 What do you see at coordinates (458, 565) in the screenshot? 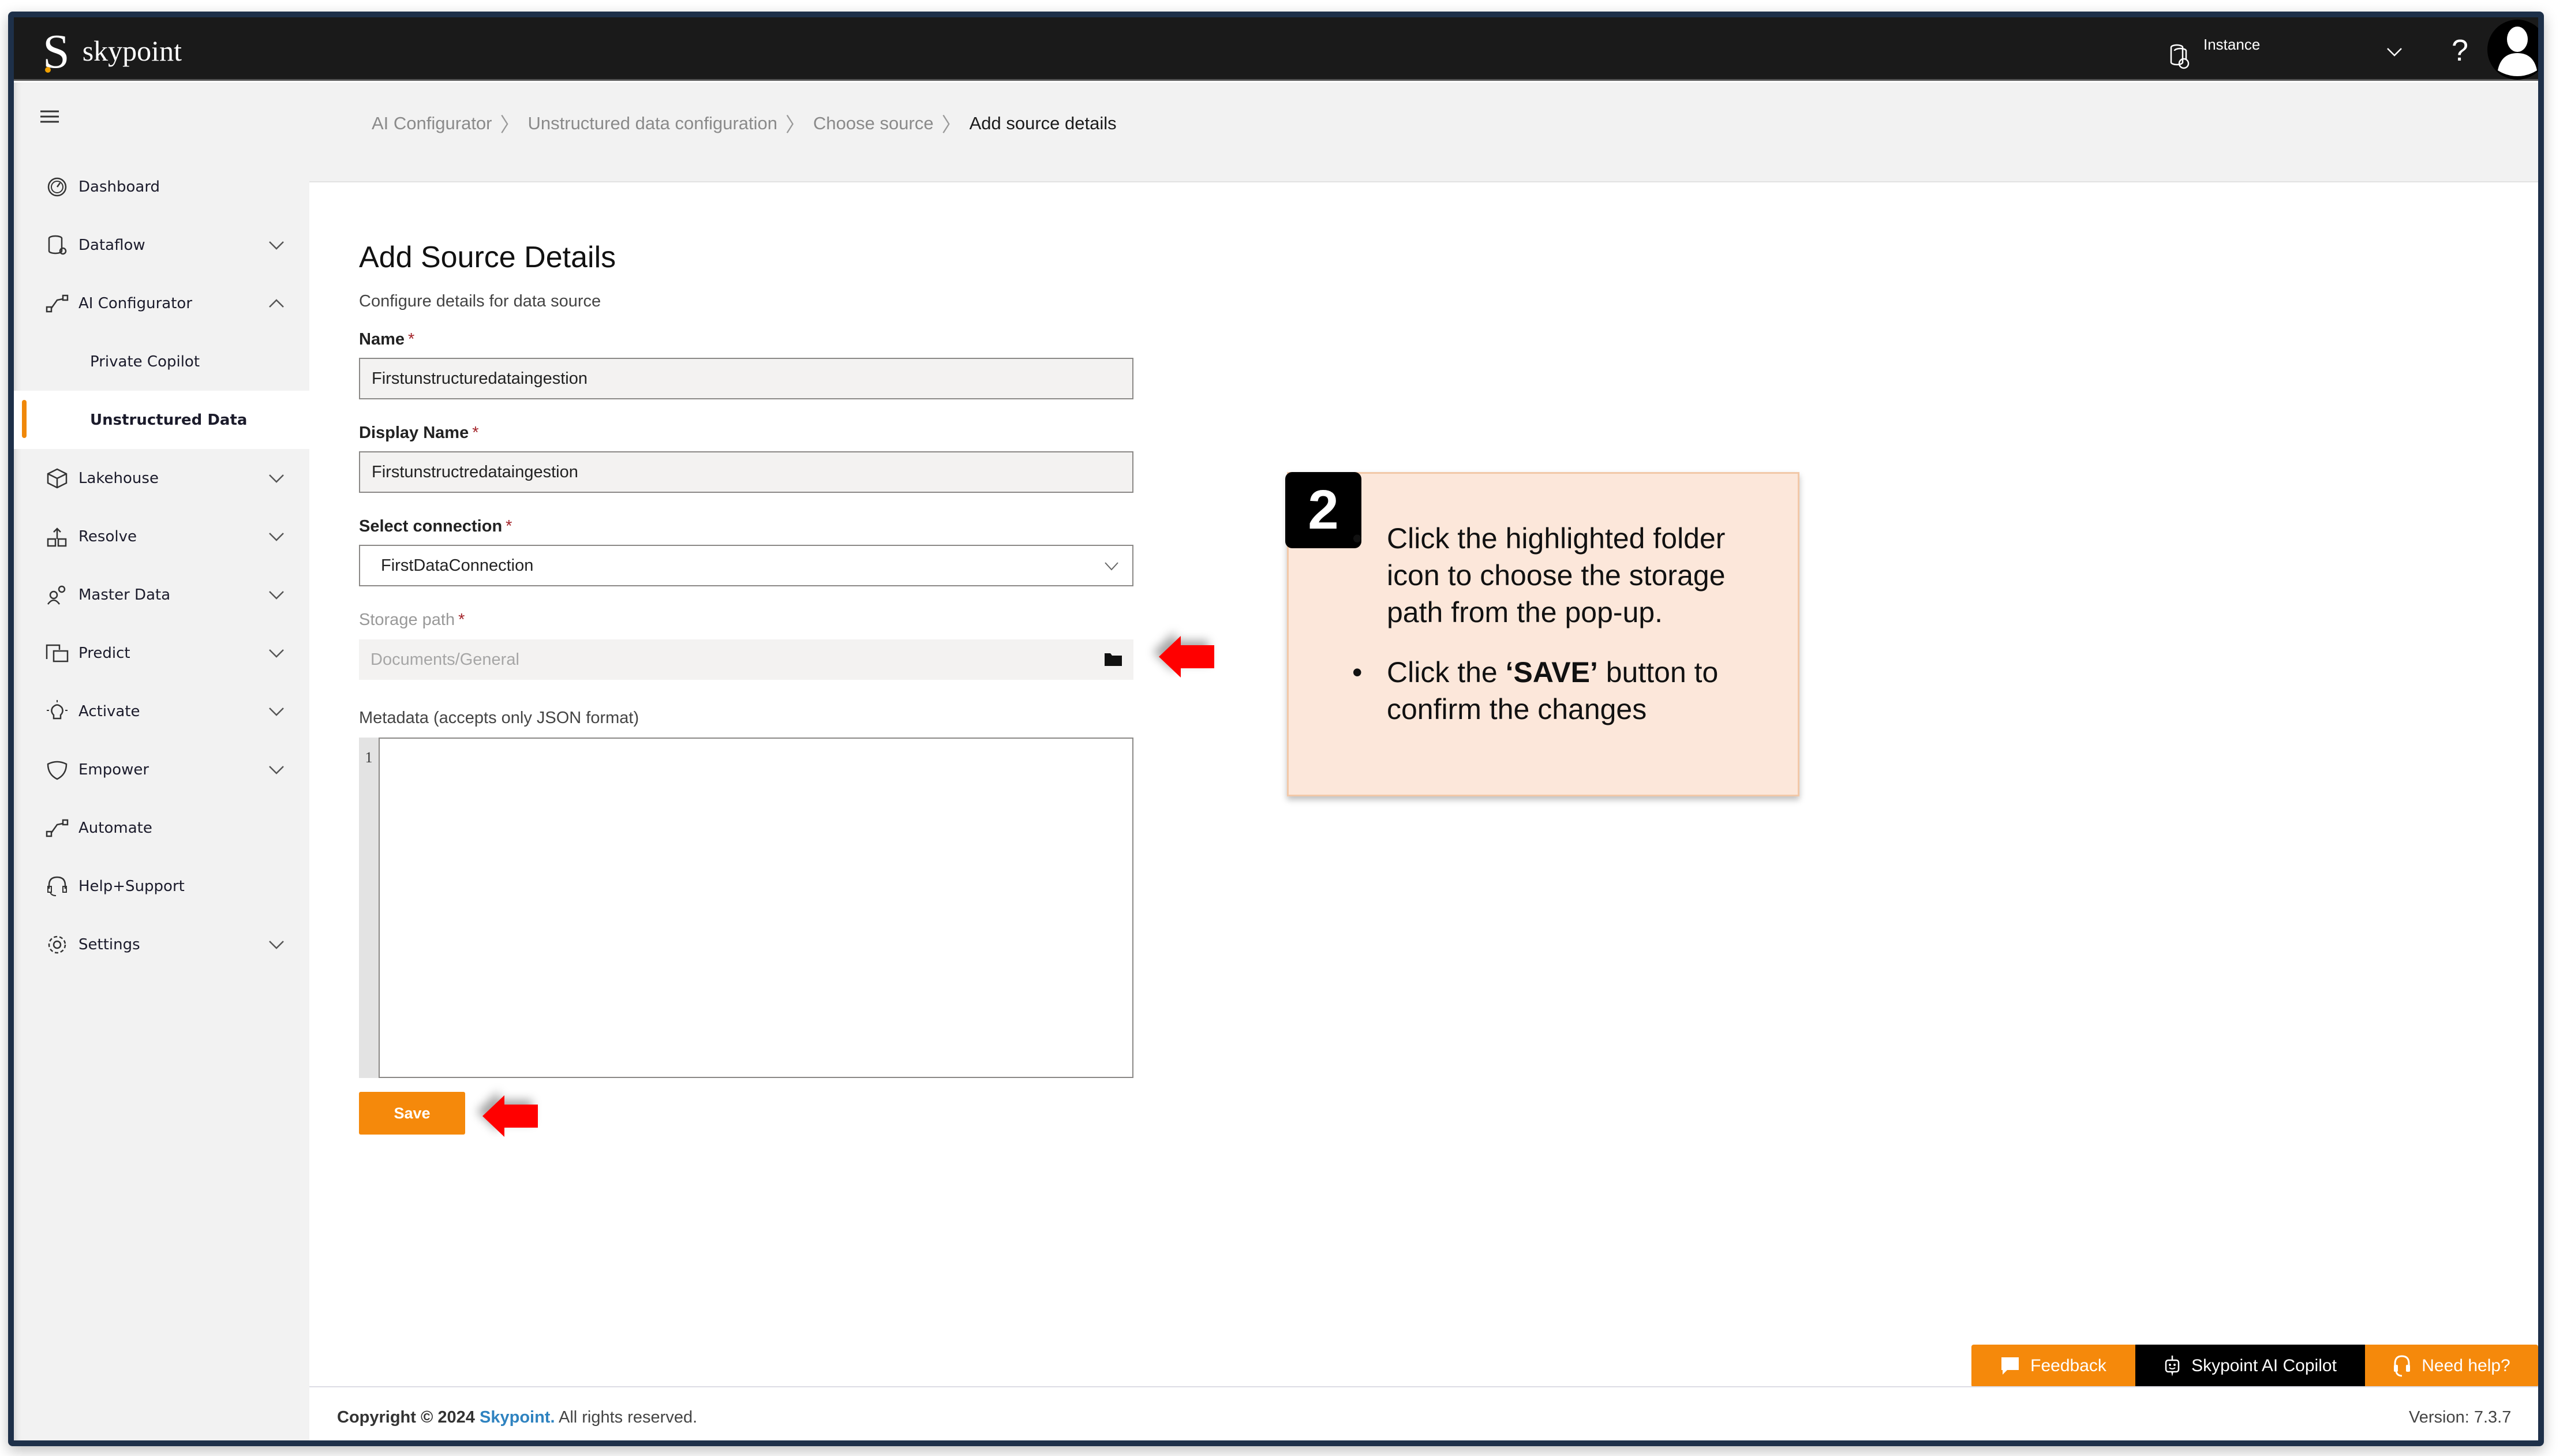
I see `connection-value: FirstDataConnection` at bounding box center [458, 565].